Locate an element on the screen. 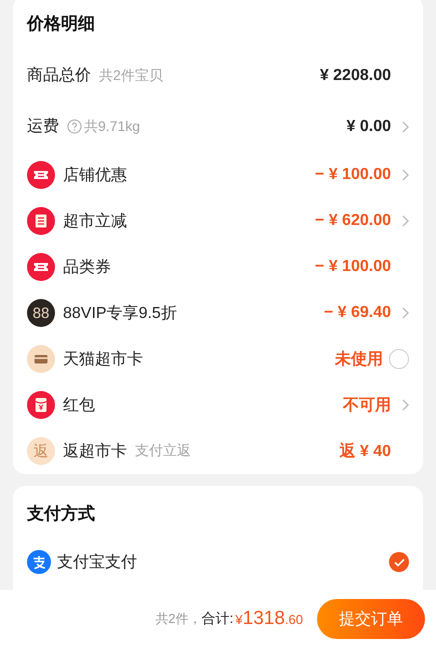 The height and width of the screenshot is (648, 436). section-title: 支付方式 is located at coordinates (61, 513).